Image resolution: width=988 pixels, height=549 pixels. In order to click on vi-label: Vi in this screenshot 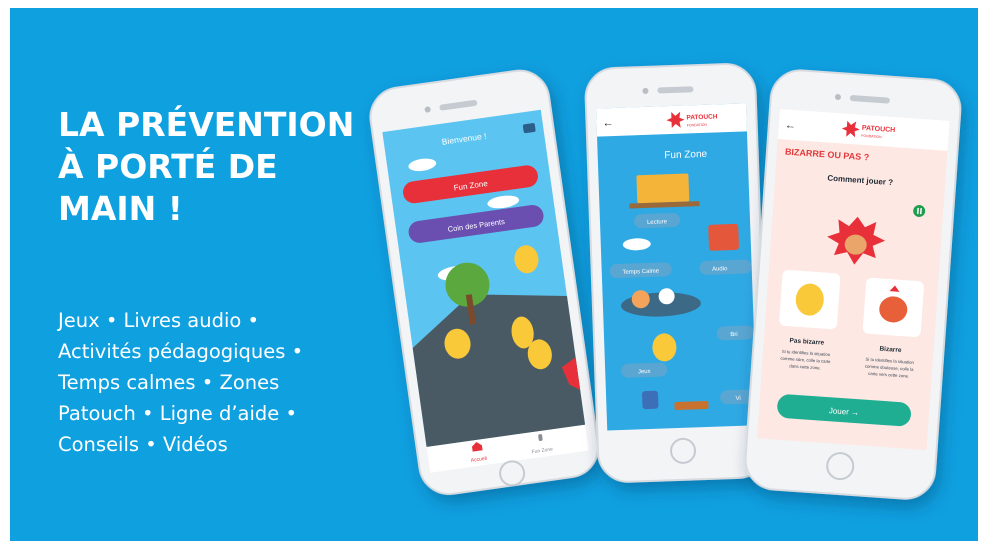, I will do `click(738, 399)`.